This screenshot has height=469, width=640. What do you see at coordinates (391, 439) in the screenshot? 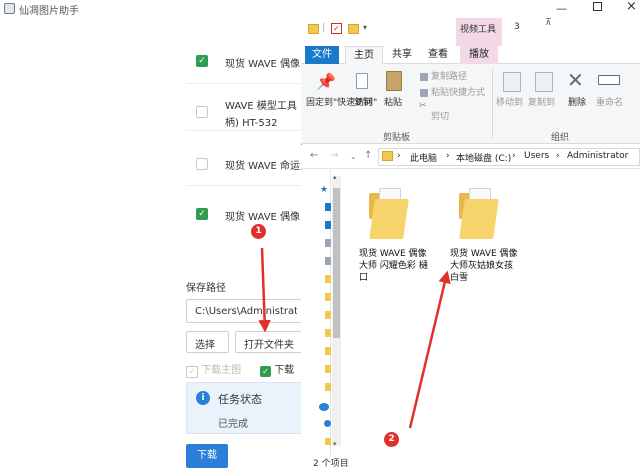
I see `annotation-badge-2: 2` at bounding box center [391, 439].